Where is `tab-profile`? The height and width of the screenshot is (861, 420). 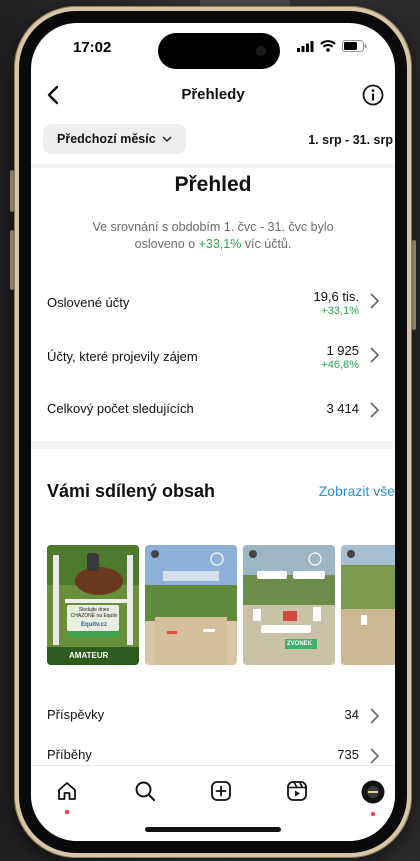
tab-profile is located at coordinates (373, 798).